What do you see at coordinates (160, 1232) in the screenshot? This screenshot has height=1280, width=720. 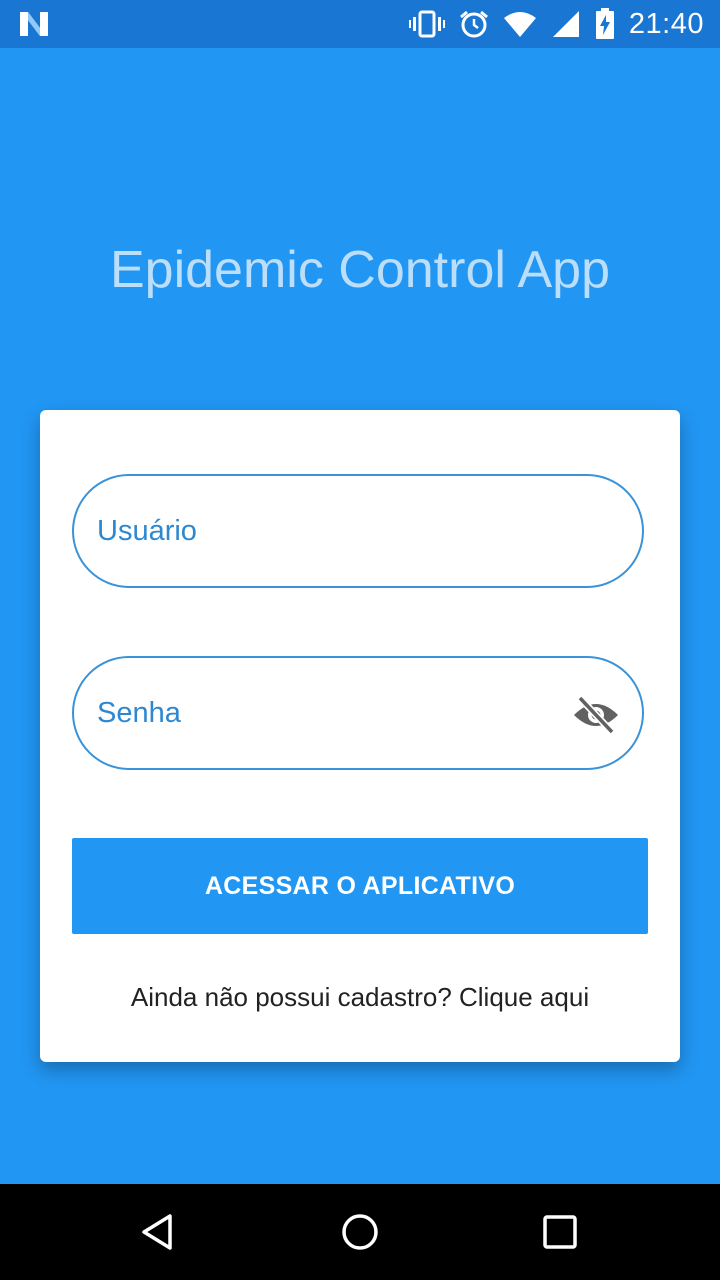 I see `back-icon` at bounding box center [160, 1232].